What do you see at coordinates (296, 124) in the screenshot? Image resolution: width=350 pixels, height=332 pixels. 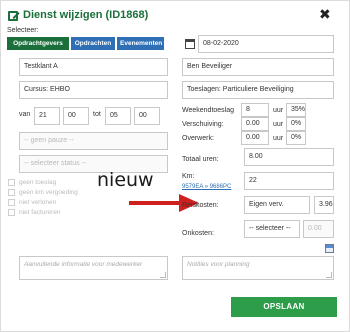 I see `verschuiving-pct-input: 0%` at bounding box center [296, 124].